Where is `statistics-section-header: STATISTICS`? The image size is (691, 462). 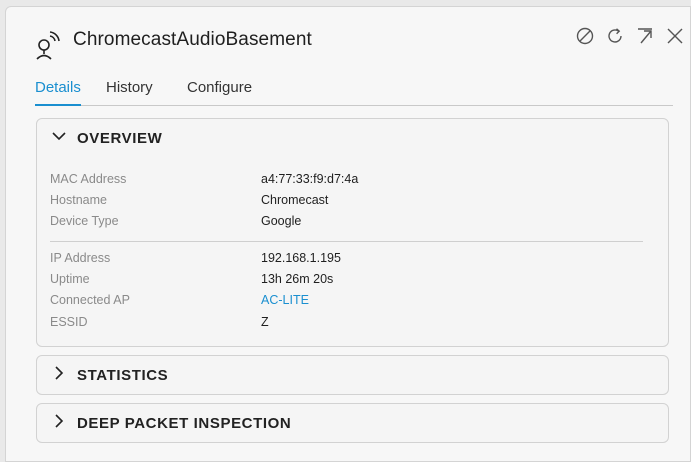
statistics-section-header: STATISTICS is located at coordinates (109, 375).